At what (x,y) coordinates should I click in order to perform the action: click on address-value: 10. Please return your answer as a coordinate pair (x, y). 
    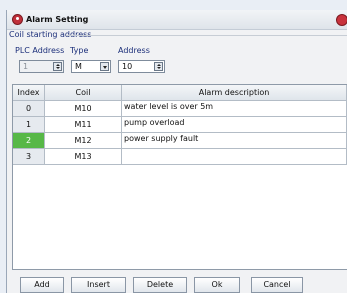
    Looking at the image, I should click on (127, 66).